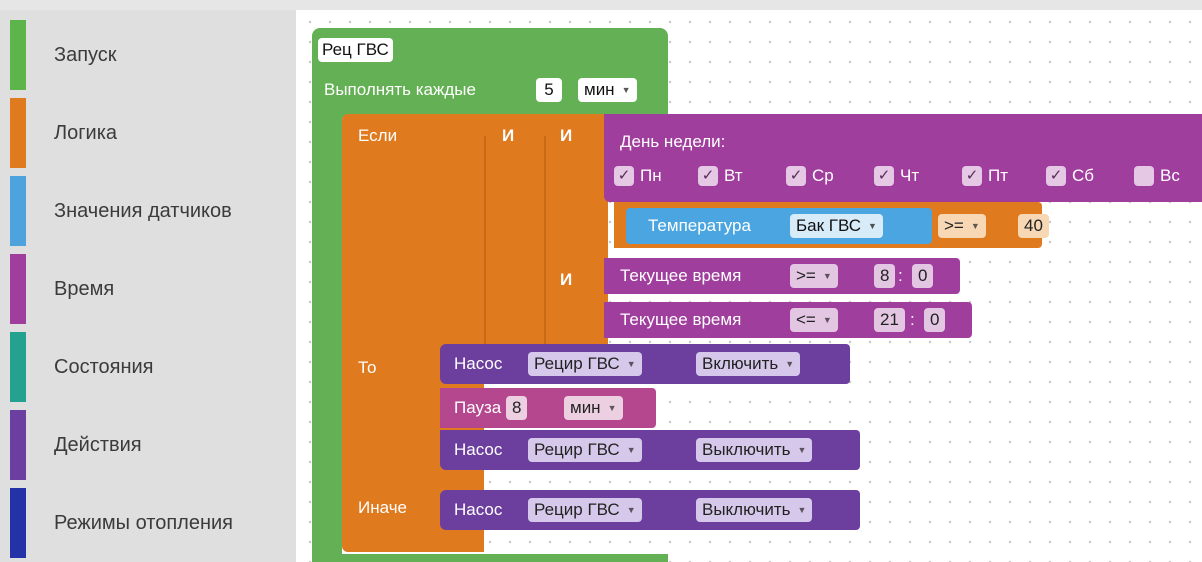  Describe the element at coordinates (935, 320) in the screenshot. I see `time-to-minutes-field: 0` at that location.